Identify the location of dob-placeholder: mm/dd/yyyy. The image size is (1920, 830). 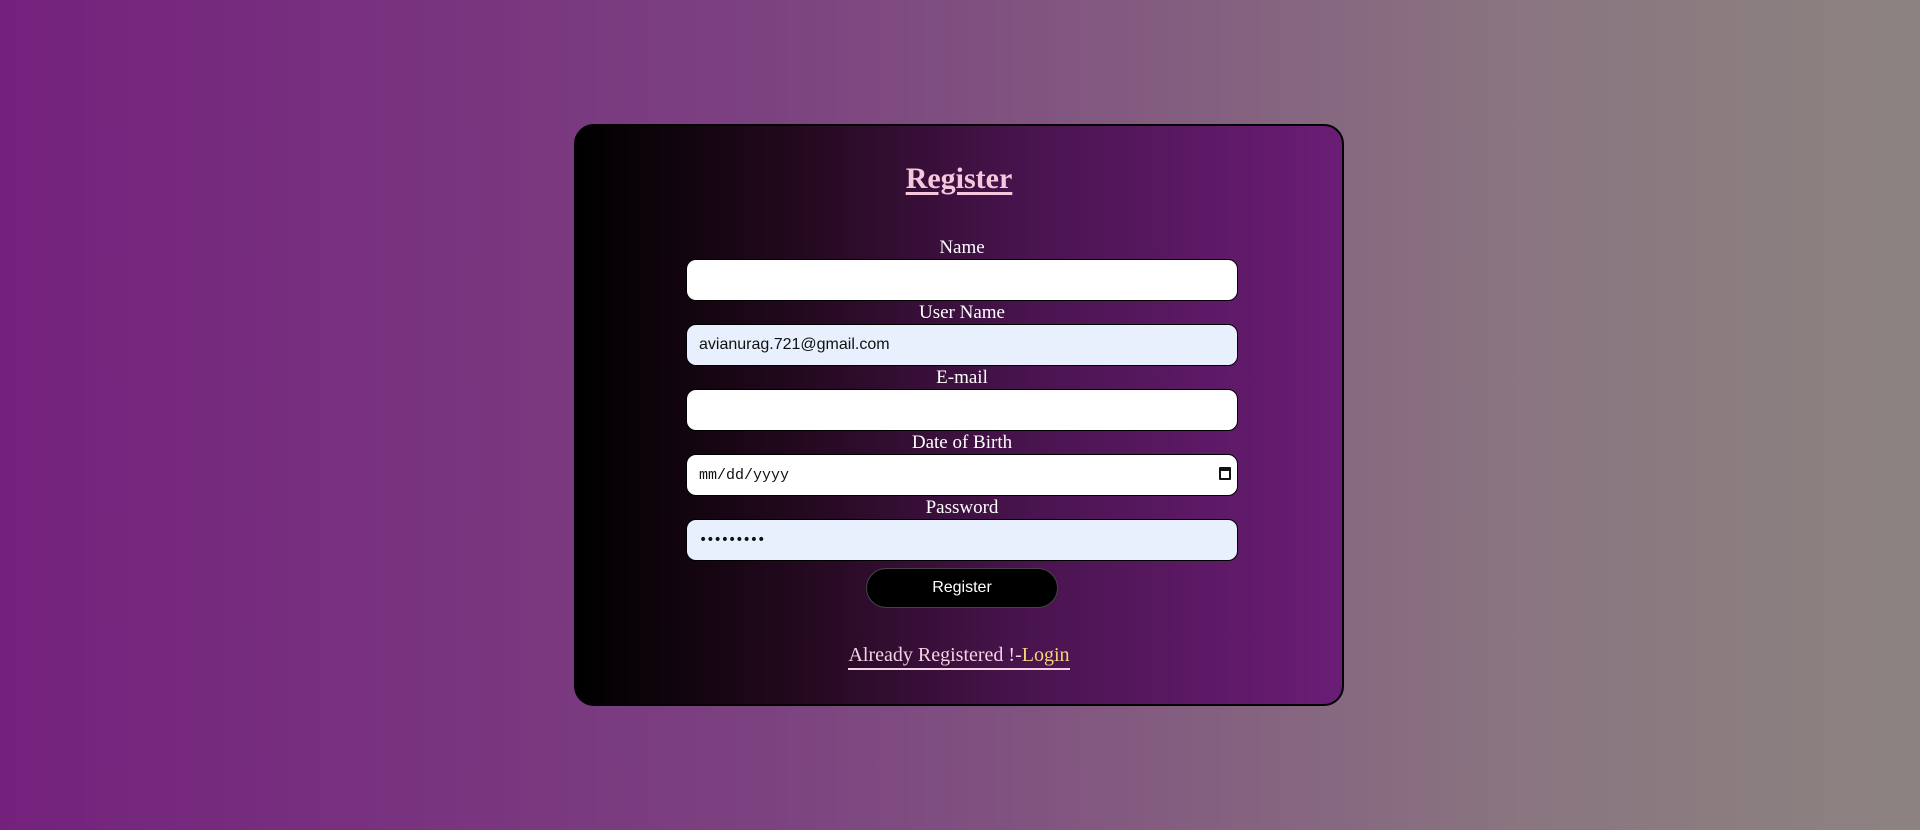
(744, 475).